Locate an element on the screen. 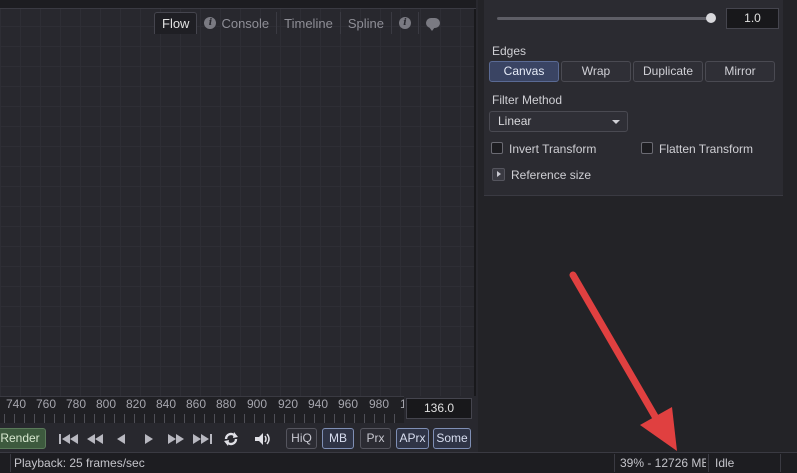 The height and width of the screenshot is (473, 797). edges-mirror-button: Mirror is located at coordinates (740, 71).